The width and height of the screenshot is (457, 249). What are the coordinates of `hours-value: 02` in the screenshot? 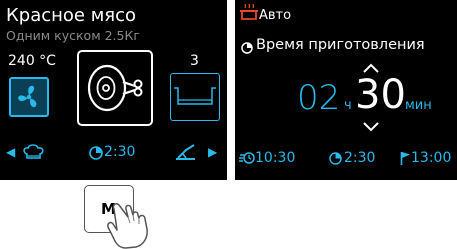 It's located at (318, 98).